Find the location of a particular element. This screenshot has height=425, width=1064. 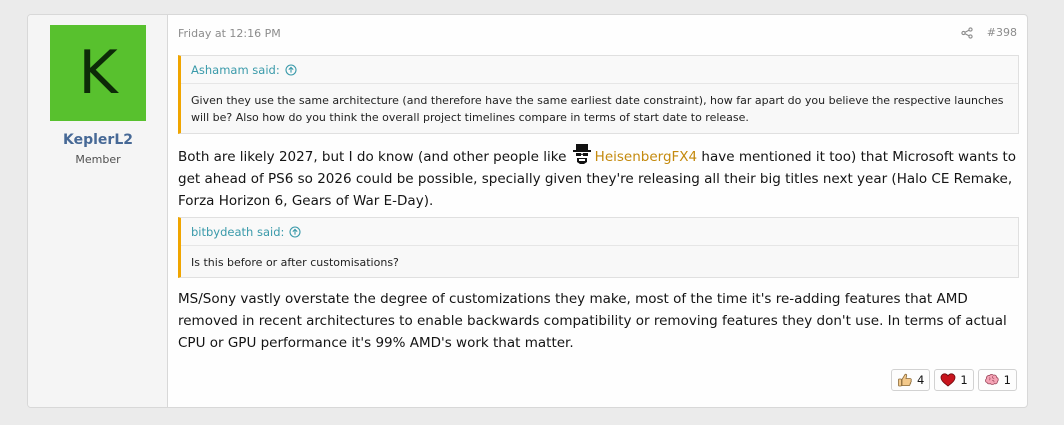

post-actions: #398 is located at coordinates (989, 32).